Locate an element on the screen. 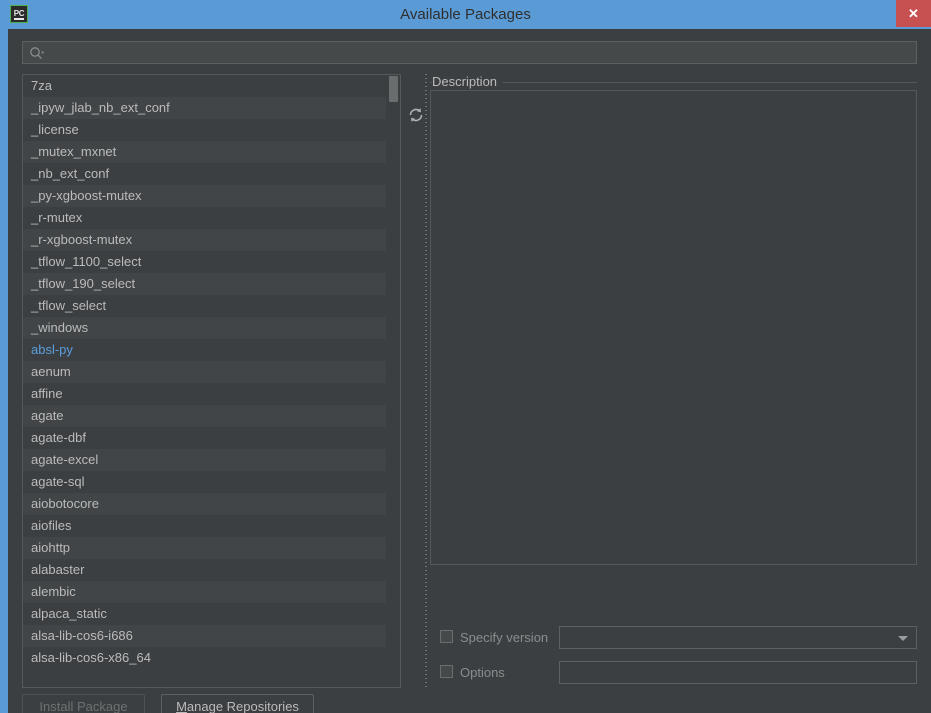 The width and height of the screenshot is (931, 713). search-row is located at coordinates (469, 52).